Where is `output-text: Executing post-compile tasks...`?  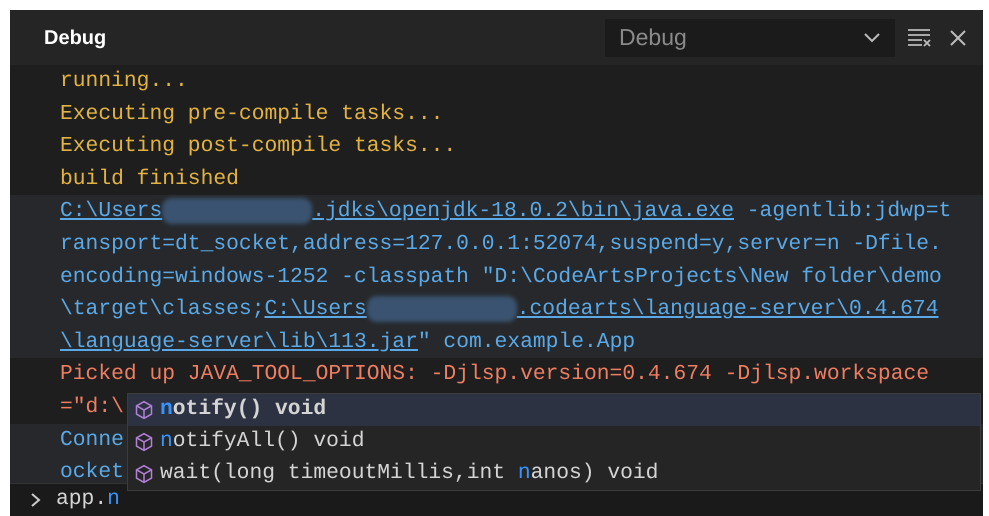
output-text: Executing post-compile tasks... is located at coordinates (258, 146).